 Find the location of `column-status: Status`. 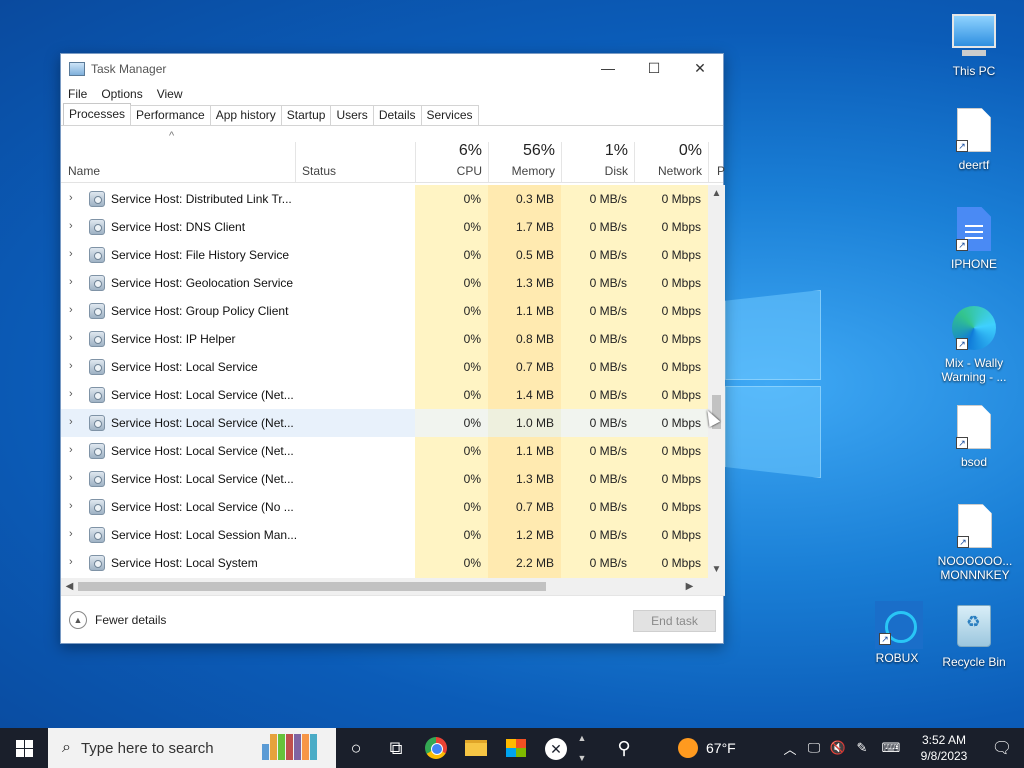

column-status: Status is located at coordinates (355, 154).